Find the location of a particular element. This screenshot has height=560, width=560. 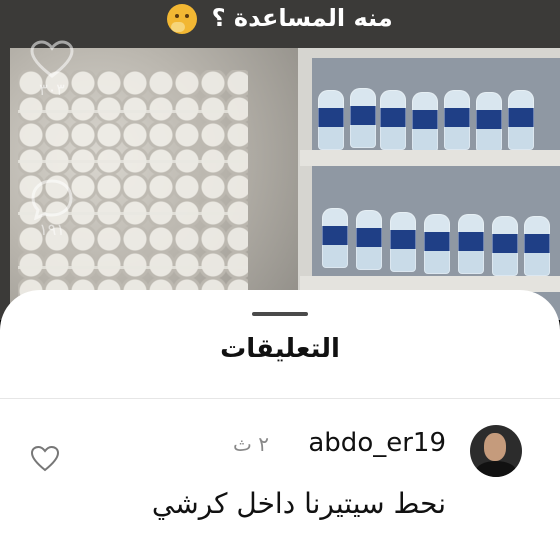

door-shelf is located at coordinates (430, 158).